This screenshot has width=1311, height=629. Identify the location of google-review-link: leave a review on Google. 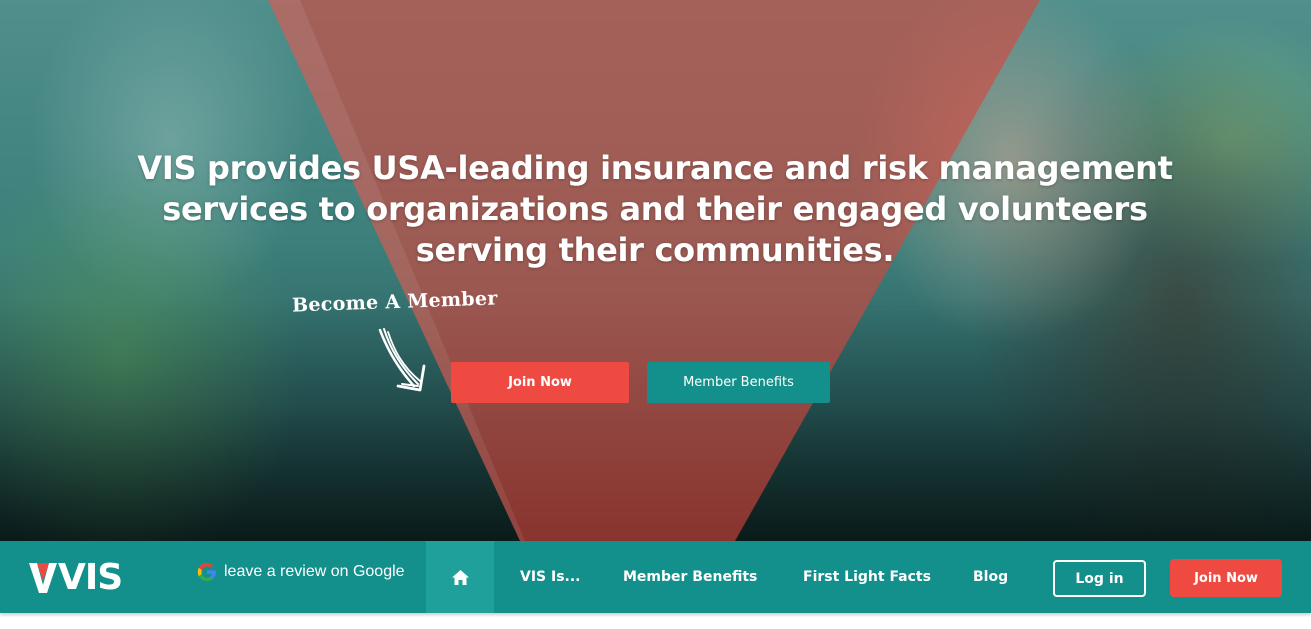
(300, 572).